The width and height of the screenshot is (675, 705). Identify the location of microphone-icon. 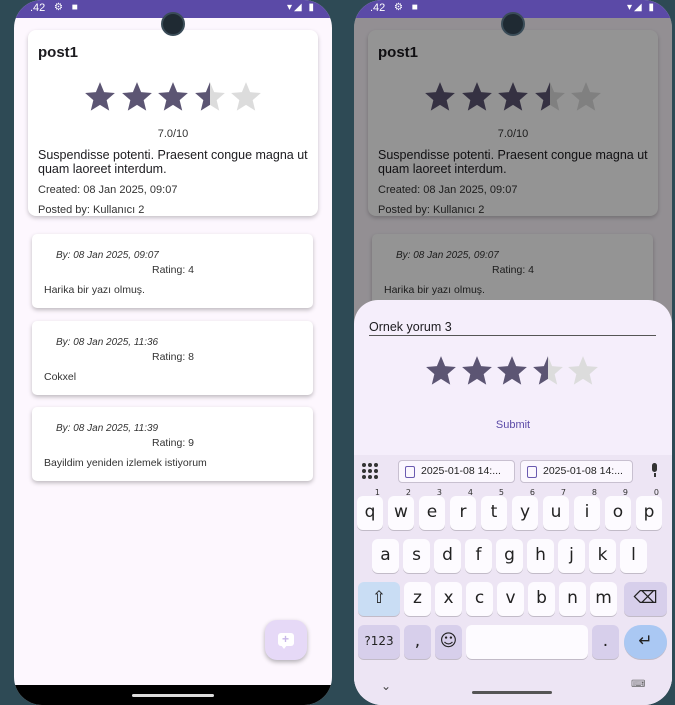
(654, 470).